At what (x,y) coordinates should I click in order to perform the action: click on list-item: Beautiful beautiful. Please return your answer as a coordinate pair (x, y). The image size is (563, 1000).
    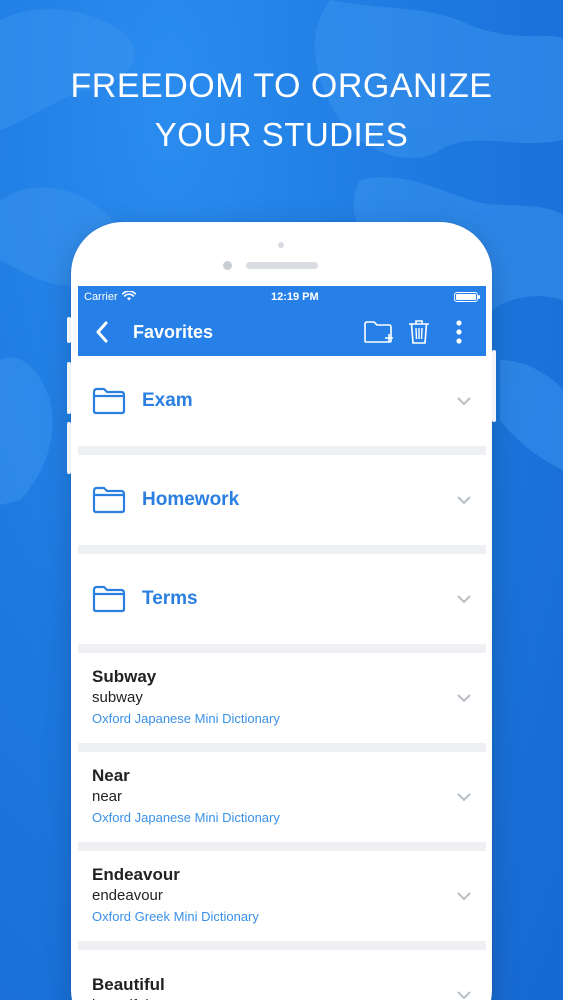
    Looking at the image, I should click on (282, 975).